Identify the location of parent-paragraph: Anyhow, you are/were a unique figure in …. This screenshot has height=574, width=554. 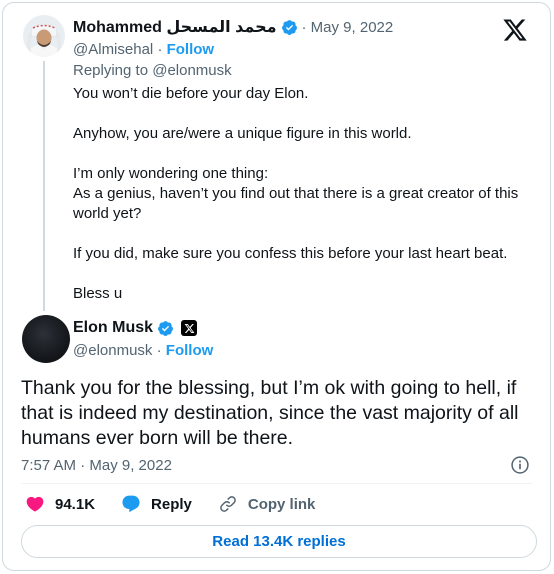
(242, 133).